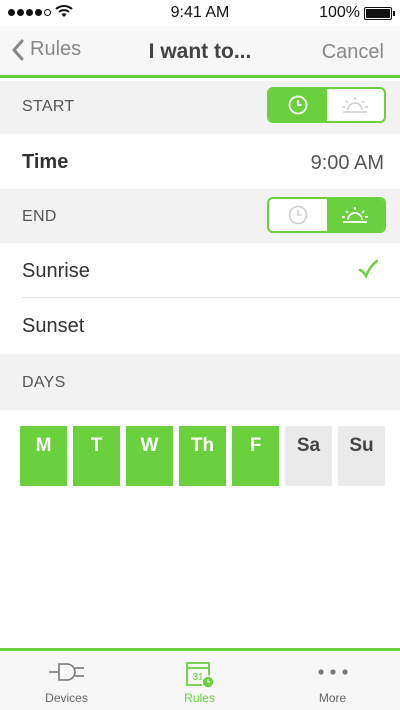 The image size is (400, 710). I want to click on end-header-label: END, so click(39, 216).